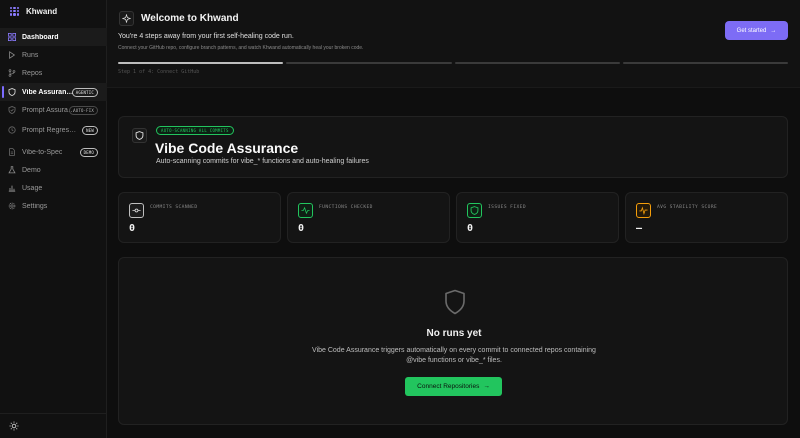 The height and width of the screenshot is (438, 800). Describe the element at coordinates (537, 217) in the screenshot. I see `stat-issues-fixed: ISSUES FIXED 0` at that location.